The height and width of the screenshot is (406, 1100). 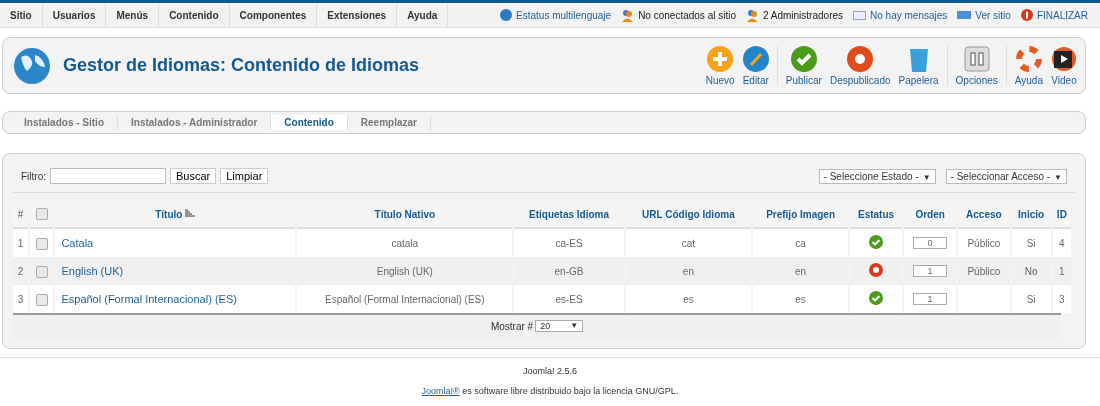 What do you see at coordinates (1026, 15) in the screenshot?
I see `exclamation-icon` at bounding box center [1026, 15].